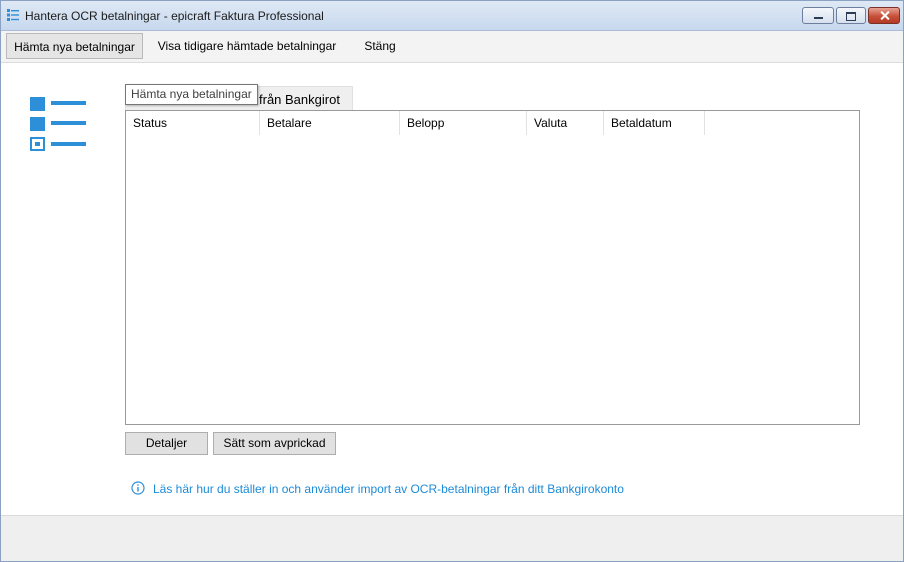 This screenshot has width=904, height=562. What do you see at coordinates (74, 46) in the screenshot?
I see `fetch-new-payments-button: Hämta nya betalningar` at bounding box center [74, 46].